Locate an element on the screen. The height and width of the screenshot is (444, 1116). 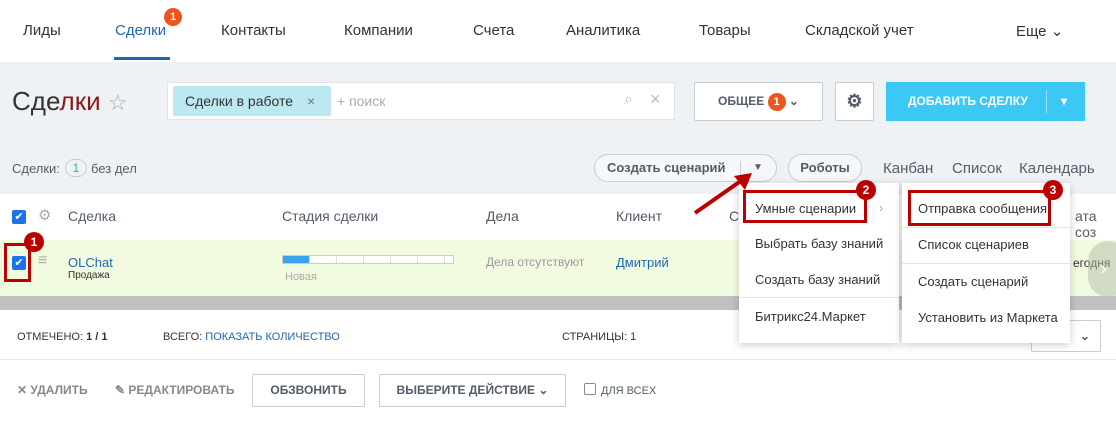
choose-action-label: ВЫБЕРИТЕ ДЕЙСТВИЕ is located at coordinates (466, 390).